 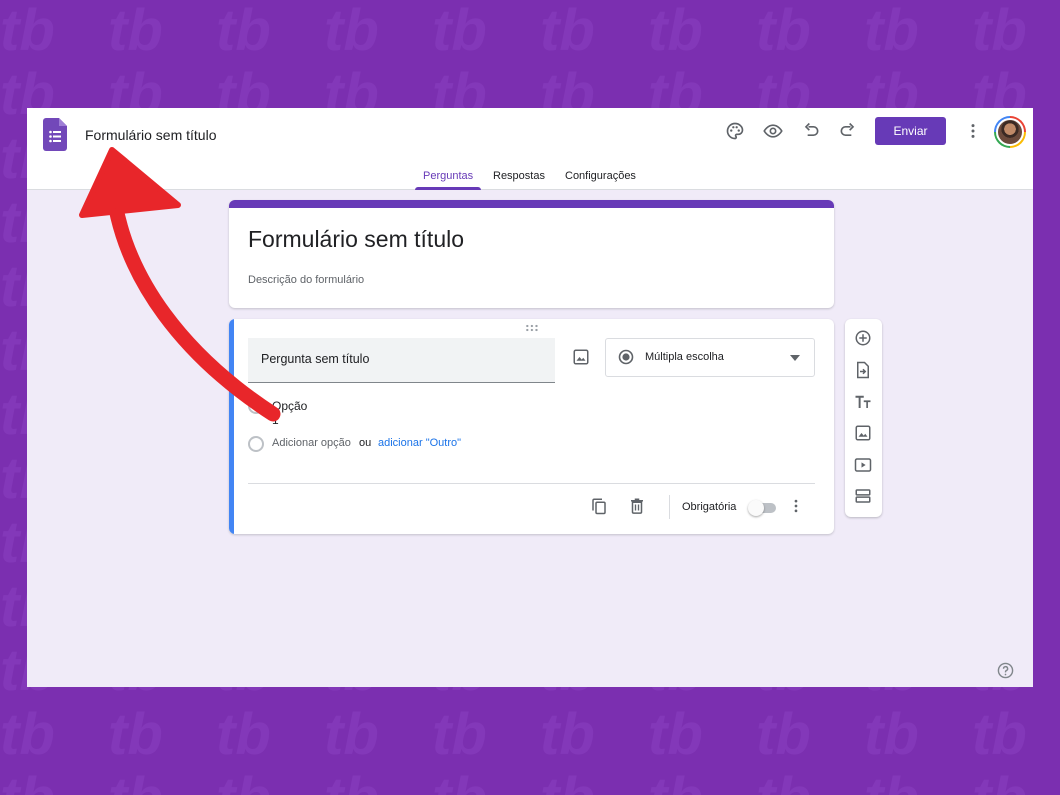 What do you see at coordinates (811, 131) in the screenshot?
I see `undo-icon` at bounding box center [811, 131].